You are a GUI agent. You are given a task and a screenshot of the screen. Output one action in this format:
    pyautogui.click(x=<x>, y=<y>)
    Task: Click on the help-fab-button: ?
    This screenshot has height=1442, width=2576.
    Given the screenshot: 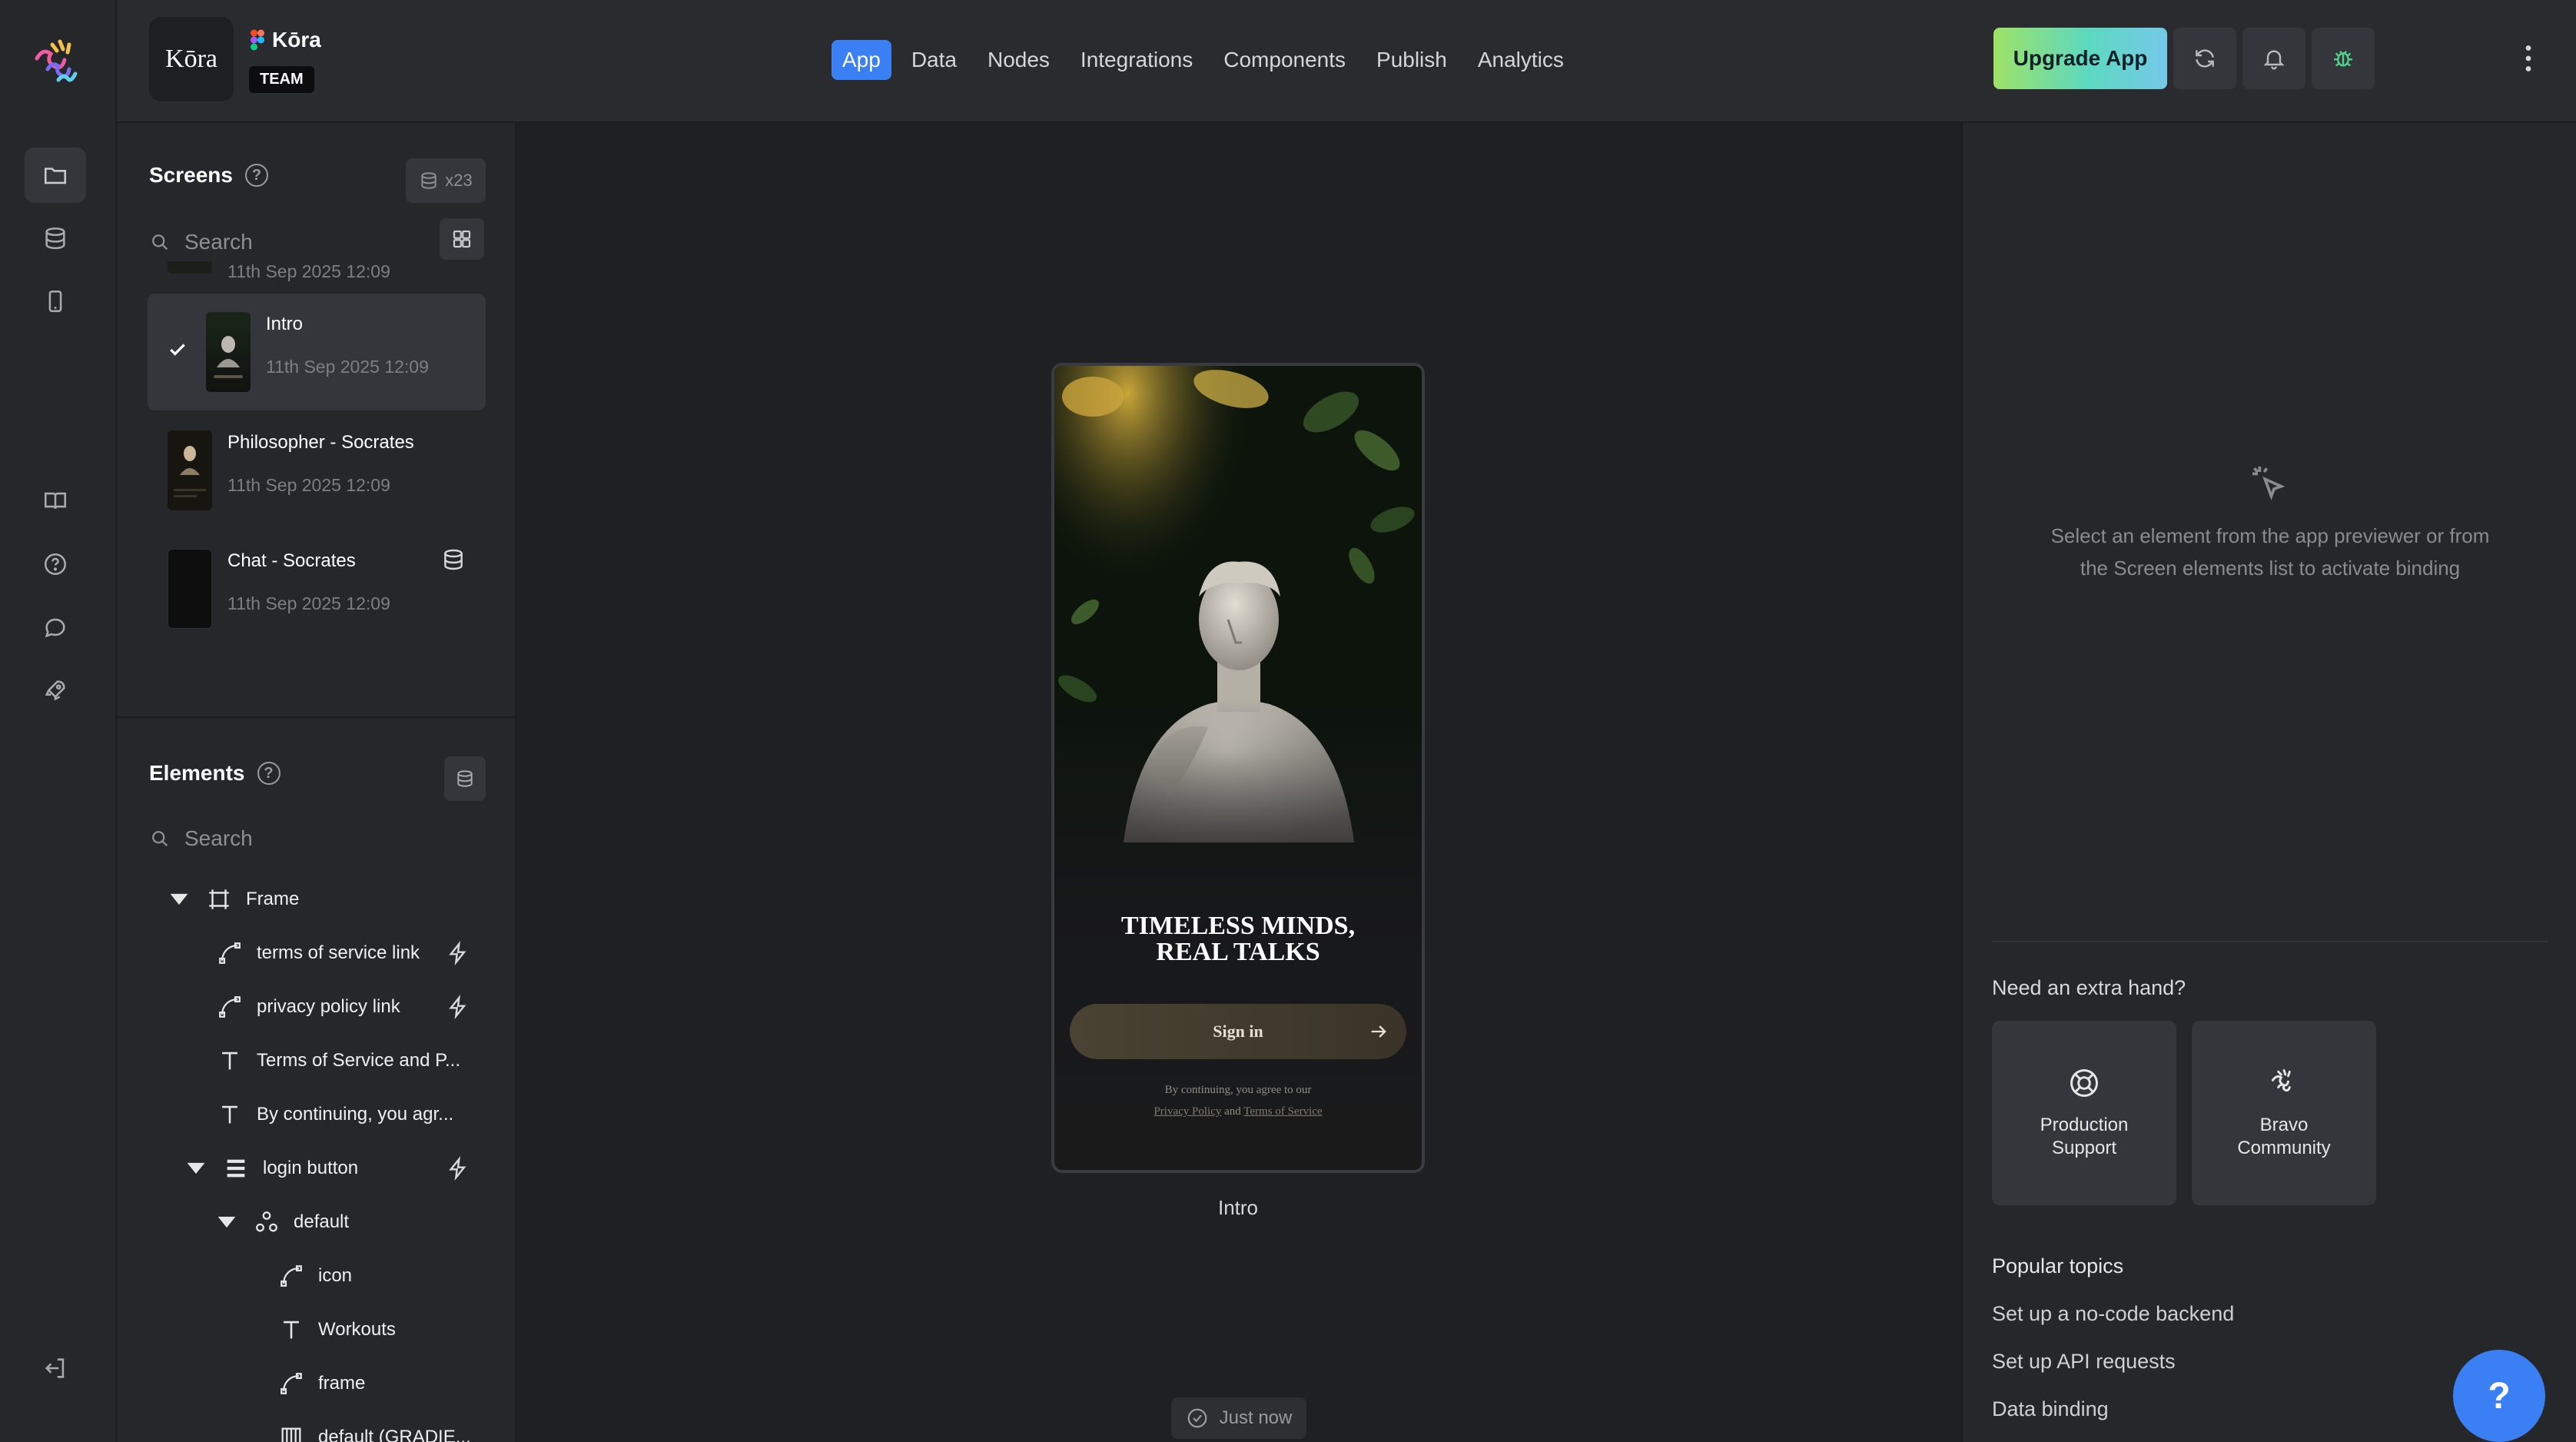 What is the action you would take?
    pyautogui.click(x=2499, y=1396)
    